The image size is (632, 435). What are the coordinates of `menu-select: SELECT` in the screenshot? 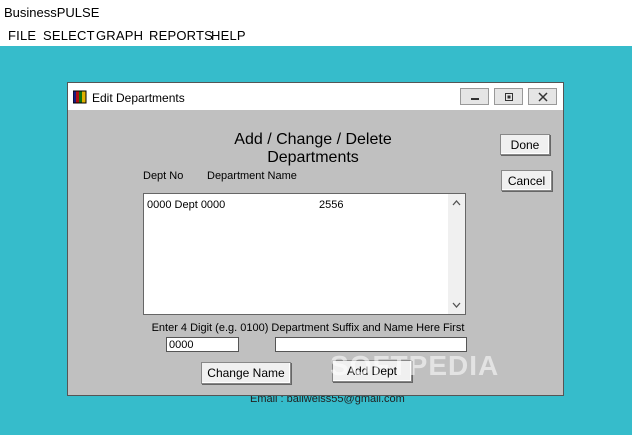 It's located at (69, 35).